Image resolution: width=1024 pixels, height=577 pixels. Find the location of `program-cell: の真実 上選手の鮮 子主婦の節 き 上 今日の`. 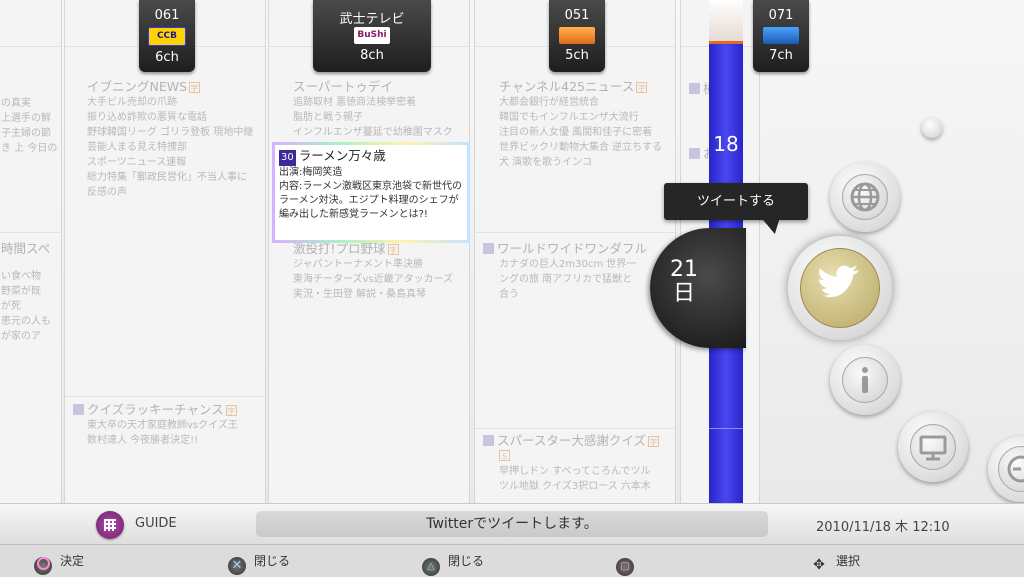

program-cell: の真実 上選手の鮮 子主婦の節 き 上 今日の is located at coordinates (29, 126).